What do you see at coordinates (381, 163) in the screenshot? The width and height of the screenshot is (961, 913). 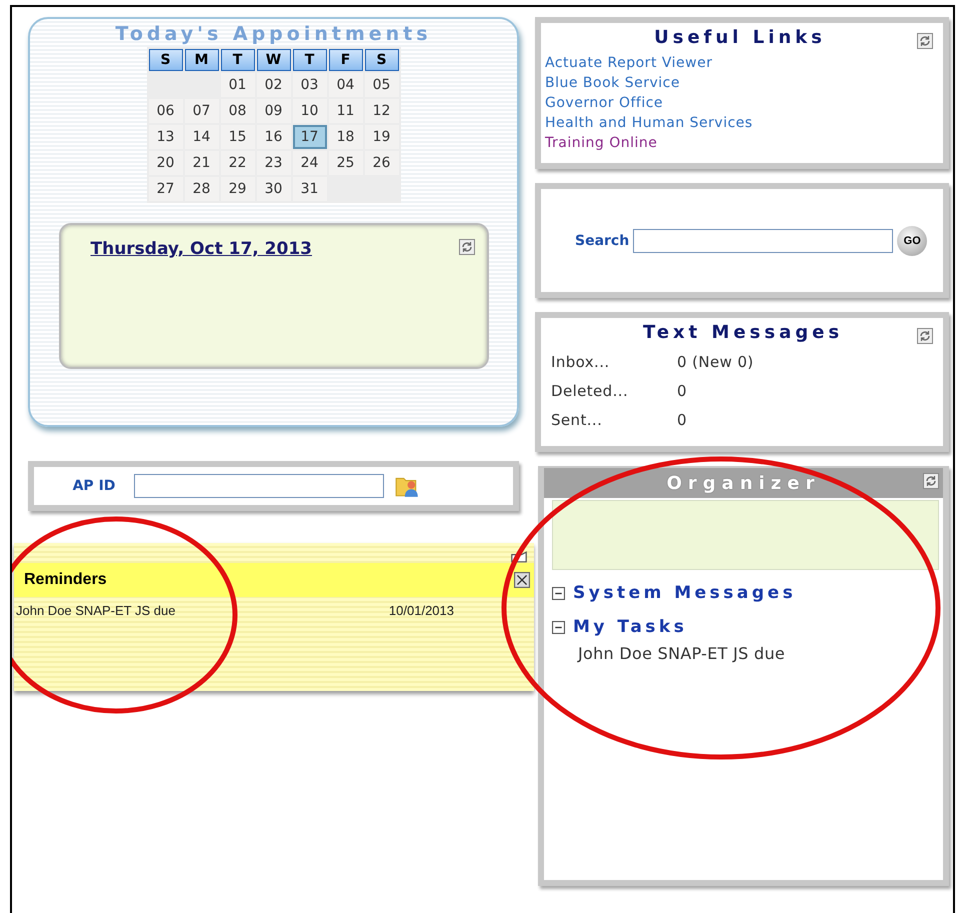 I see `calendar-day: 26` at bounding box center [381, 163].